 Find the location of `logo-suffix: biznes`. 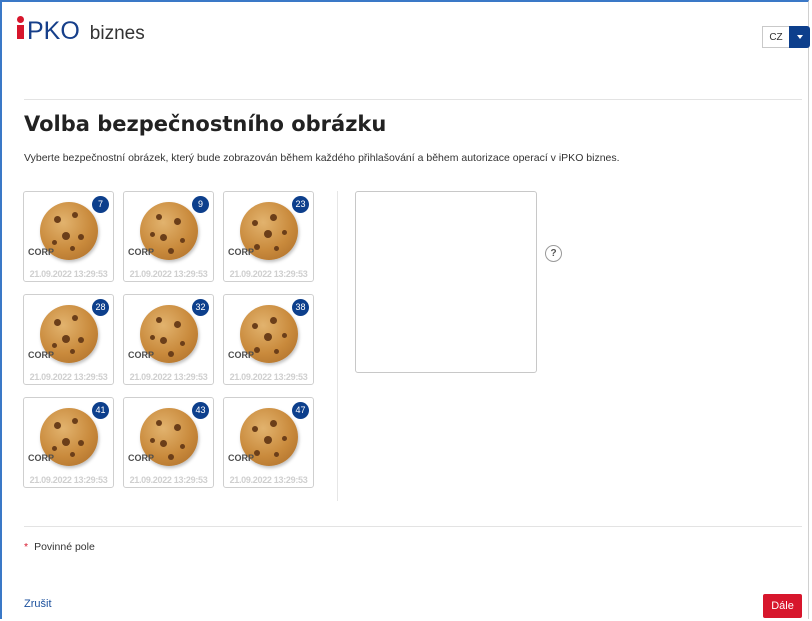

logo-suffix: biznes is located at coordinates (117, 33).